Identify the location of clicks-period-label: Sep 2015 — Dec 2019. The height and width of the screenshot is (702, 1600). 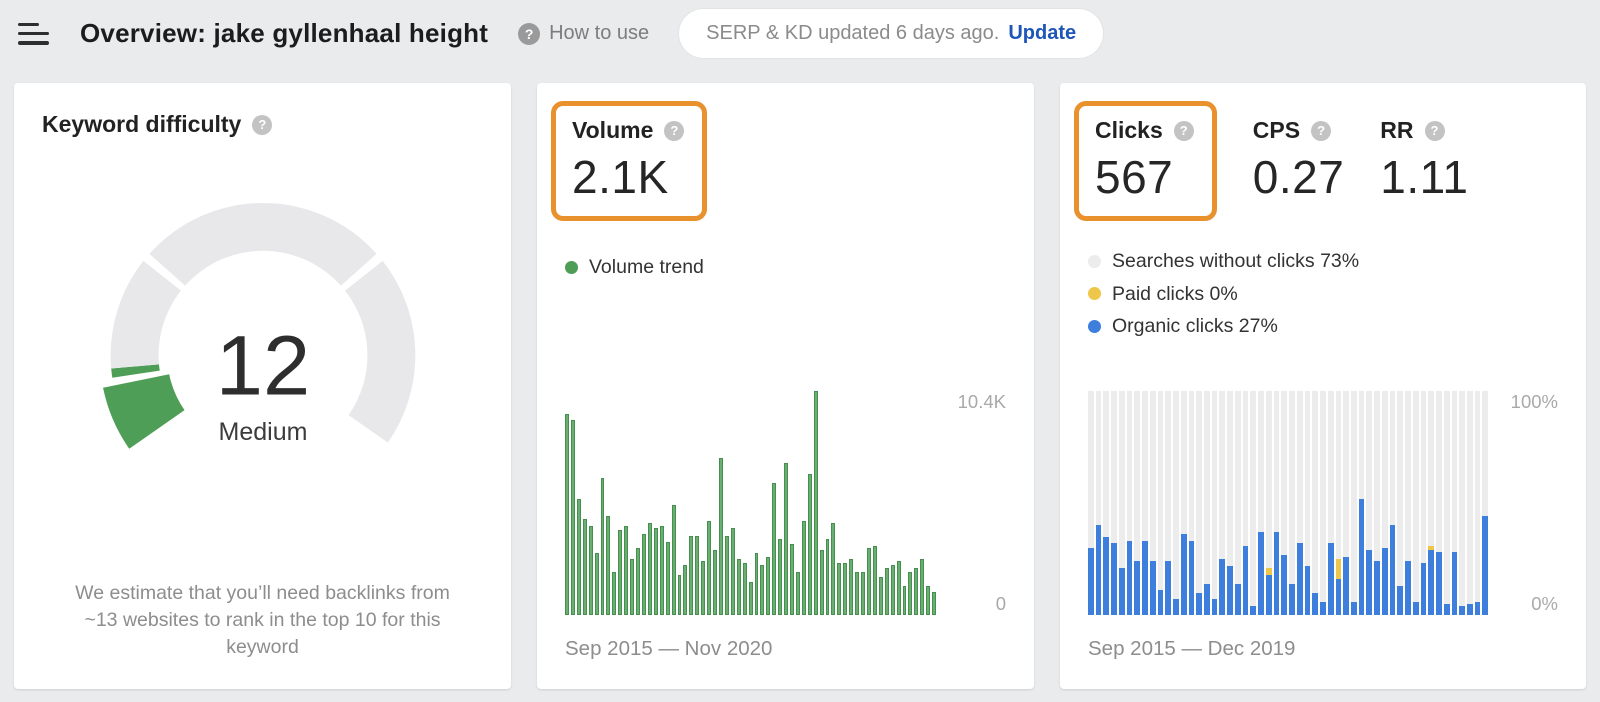
(1192, 648).